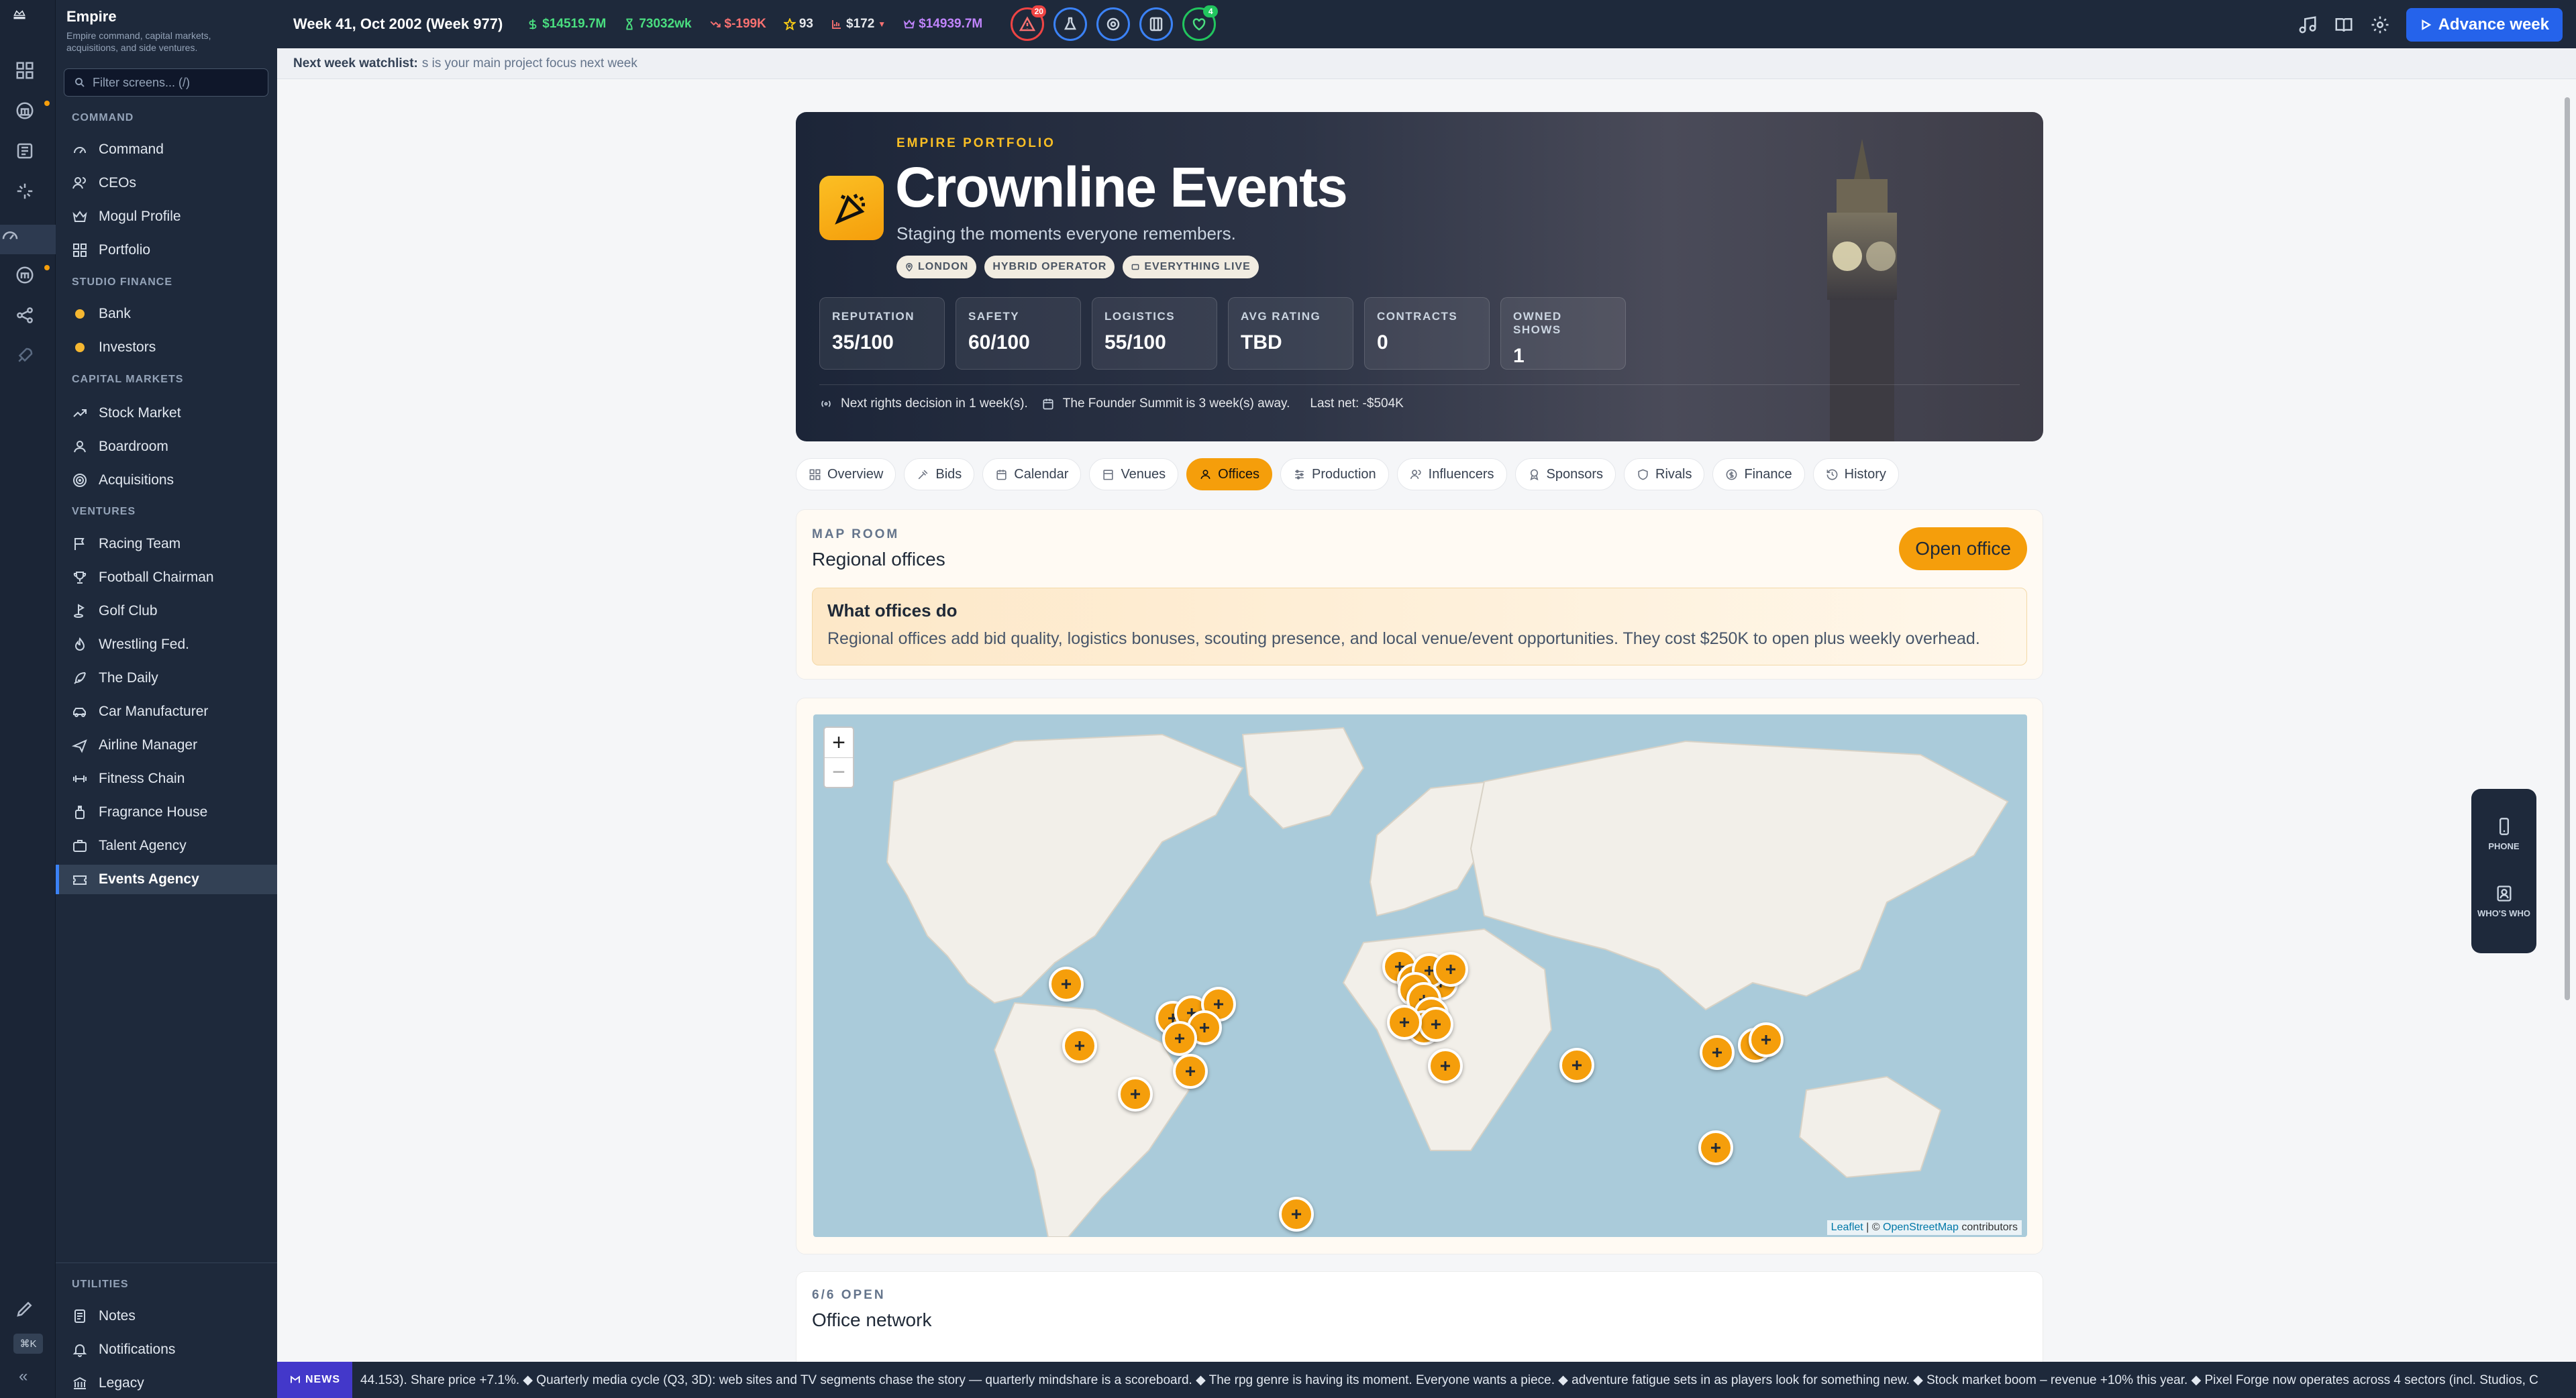 This screenshot has width=2576, height=1398. I want to click on phone-button: PHONE, so click(2503, 834).